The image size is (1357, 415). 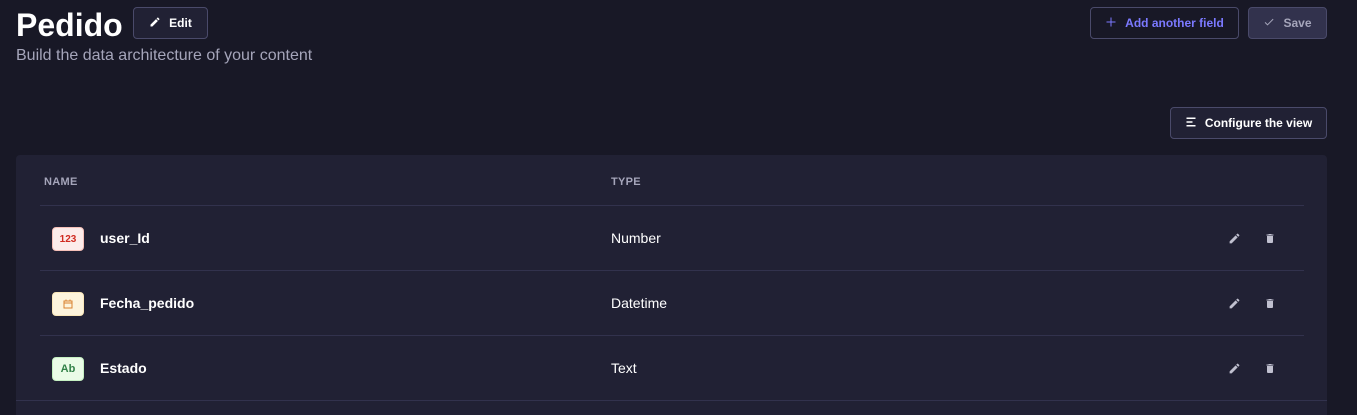 I want to click on configure-view-button: Configure the view, so click(x=1248, y=123).